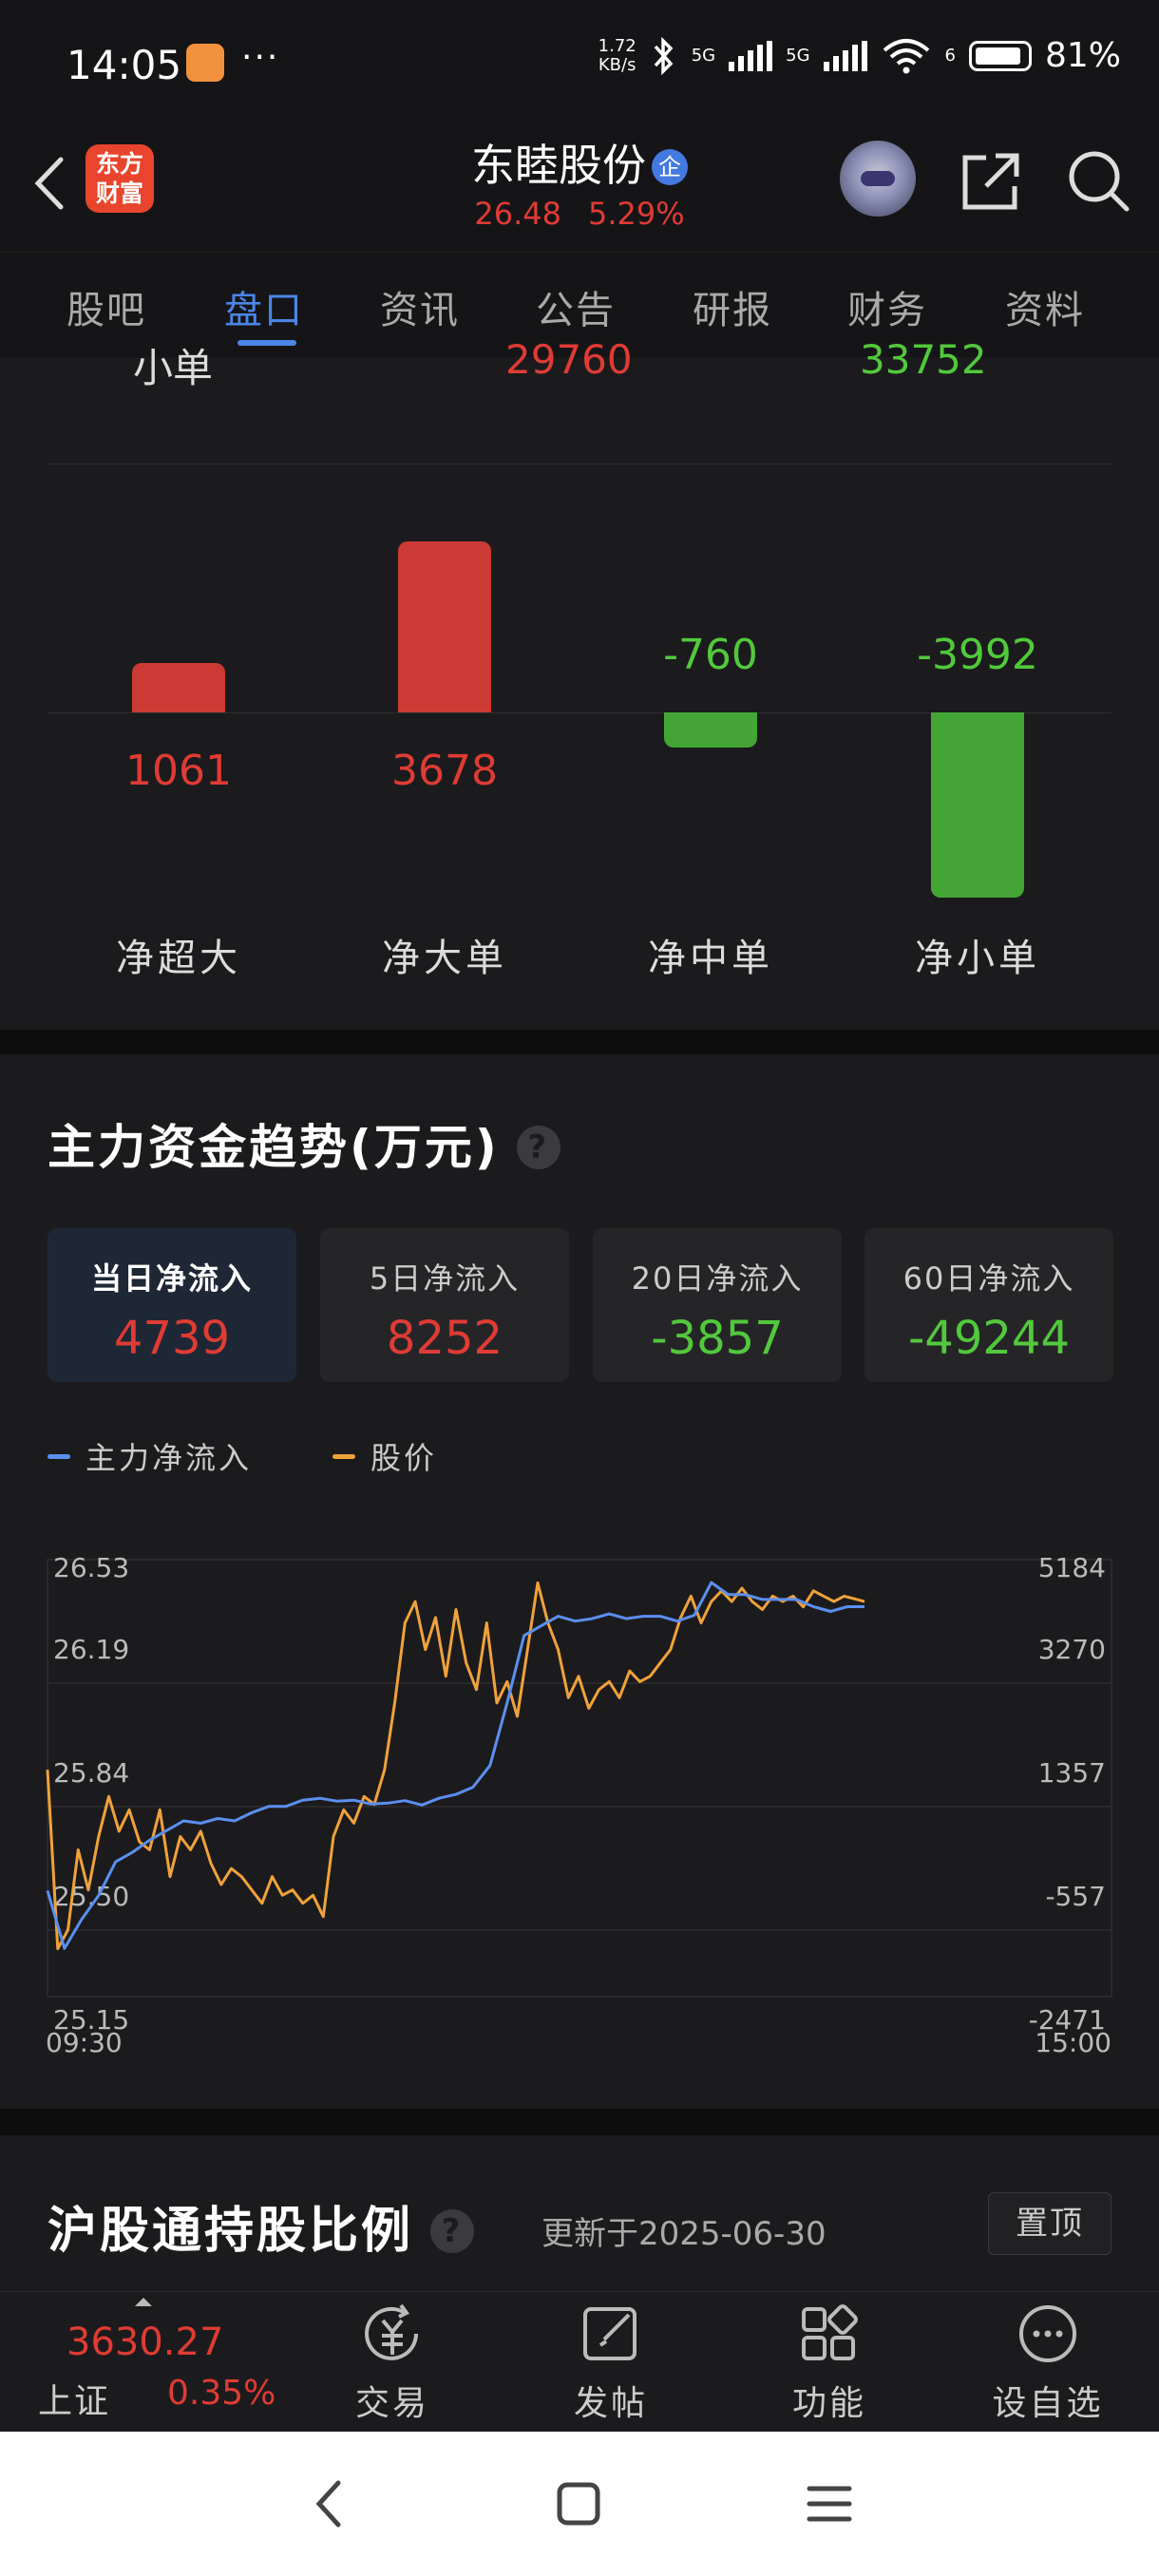 This screenshot has width=1159, height=2576. Describe the element at coordinates (1048, 2403) in the screenshot. I see `nav-add-watchlist-label: 设自选` at that location.